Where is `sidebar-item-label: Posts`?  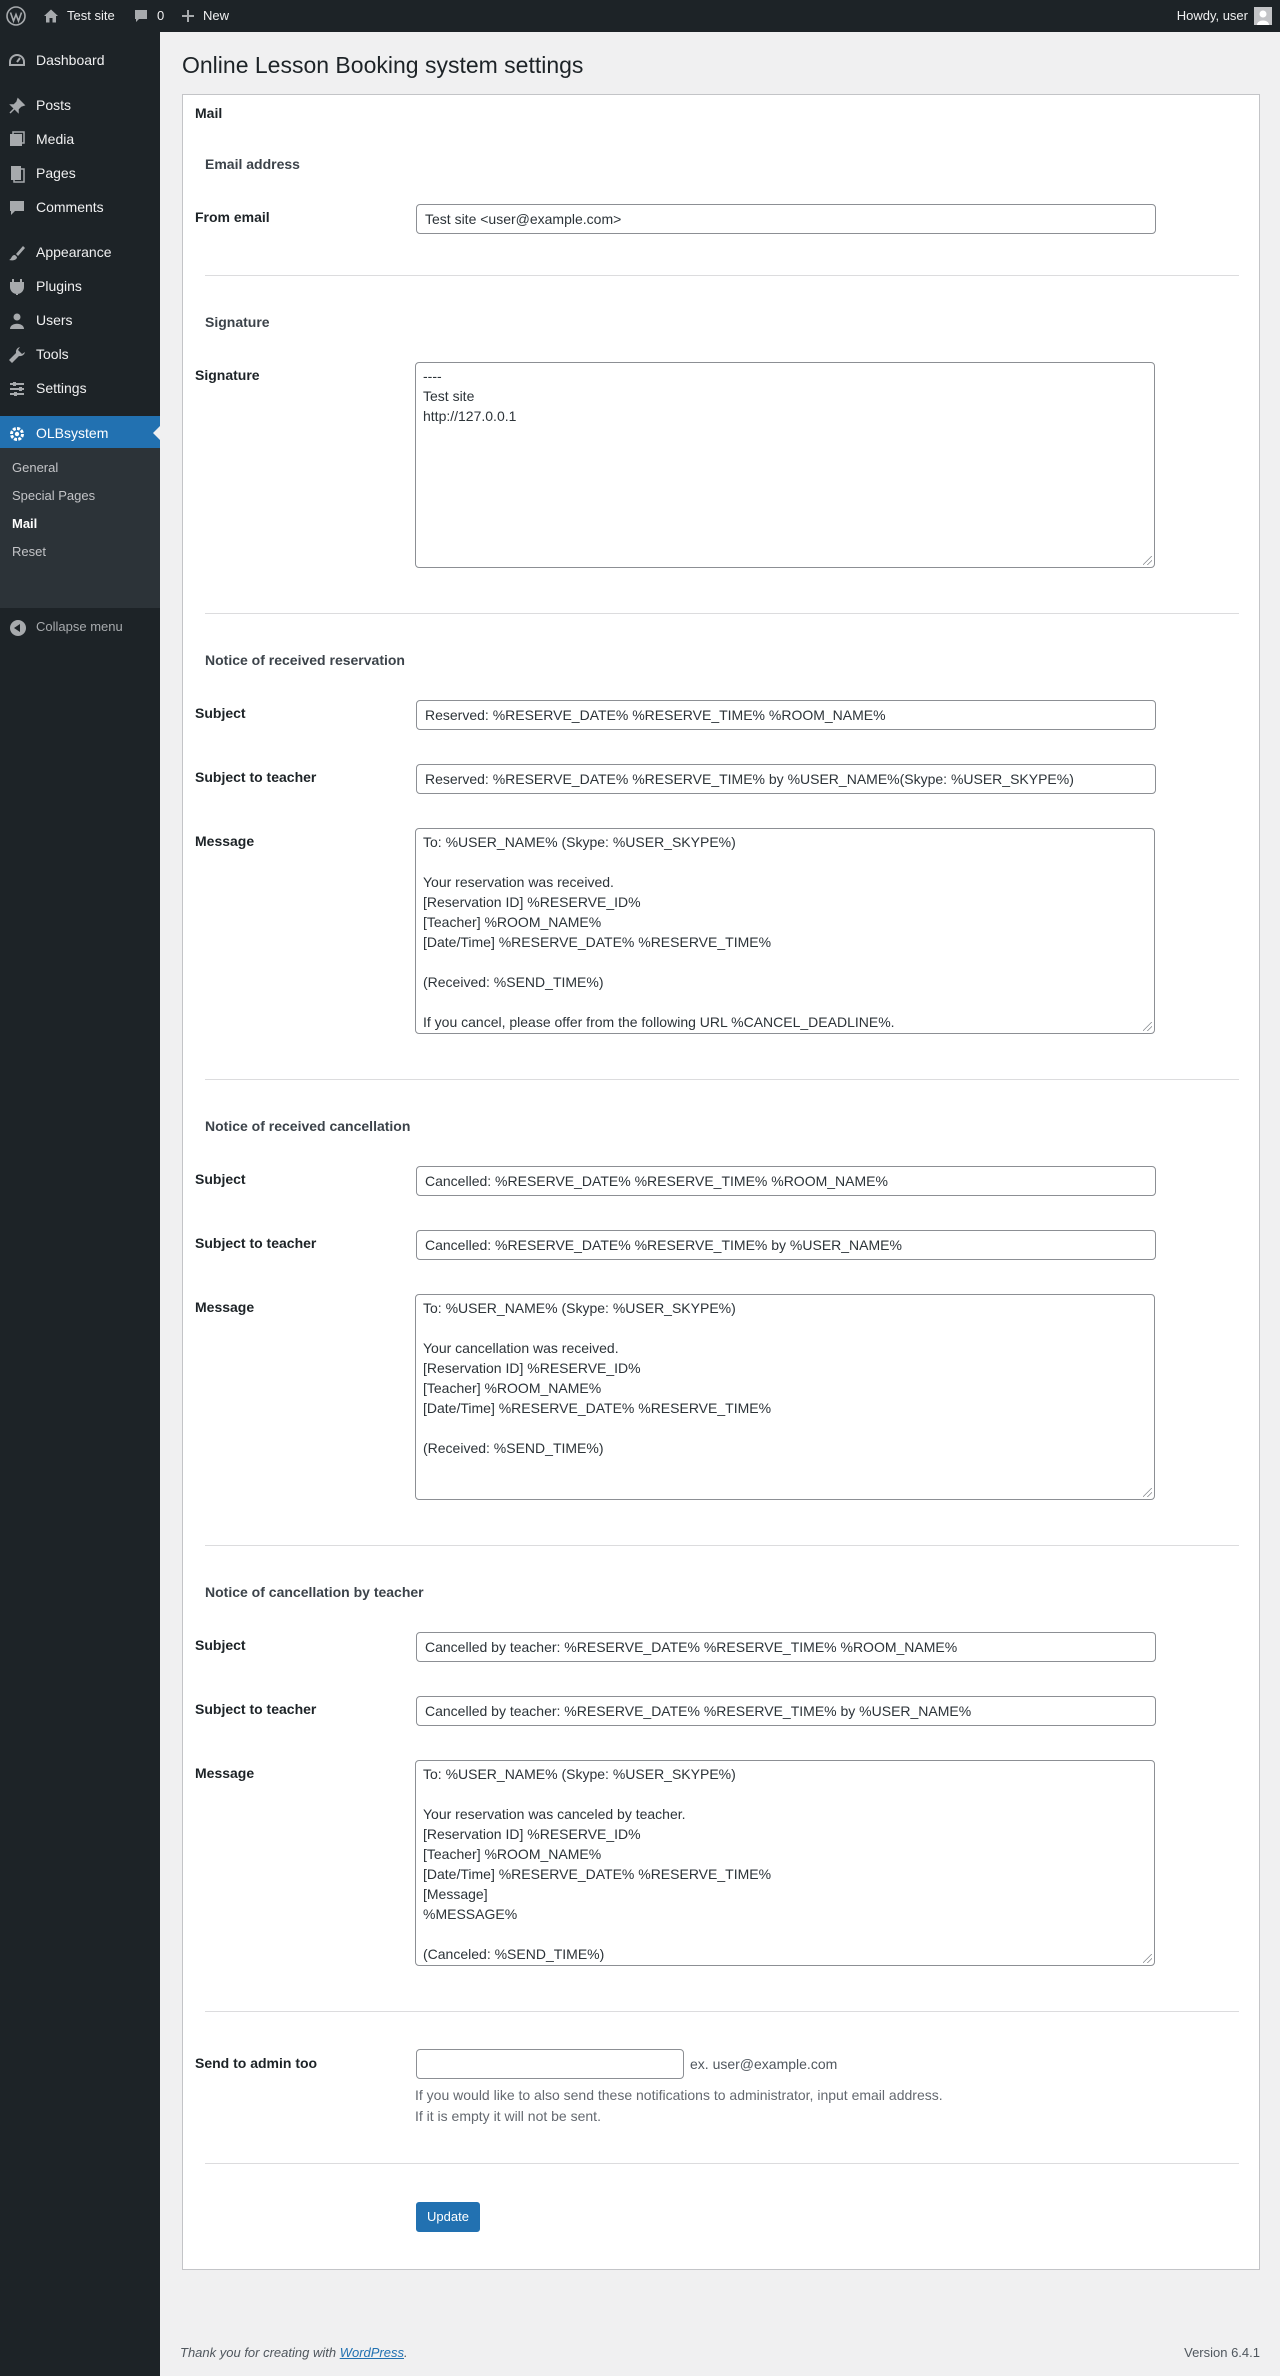
sidebar-item-label: Posts is located at coordinates (54, 105).